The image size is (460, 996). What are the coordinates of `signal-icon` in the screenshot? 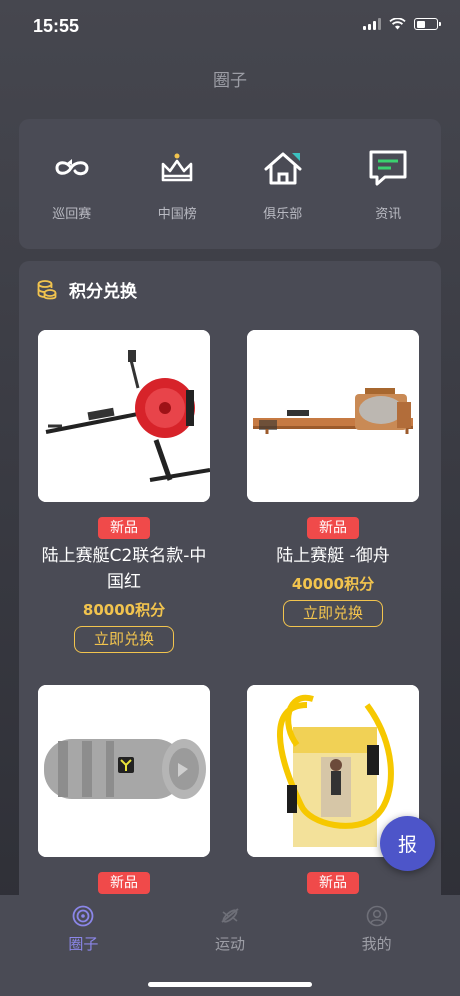 It's located at (372, 24).